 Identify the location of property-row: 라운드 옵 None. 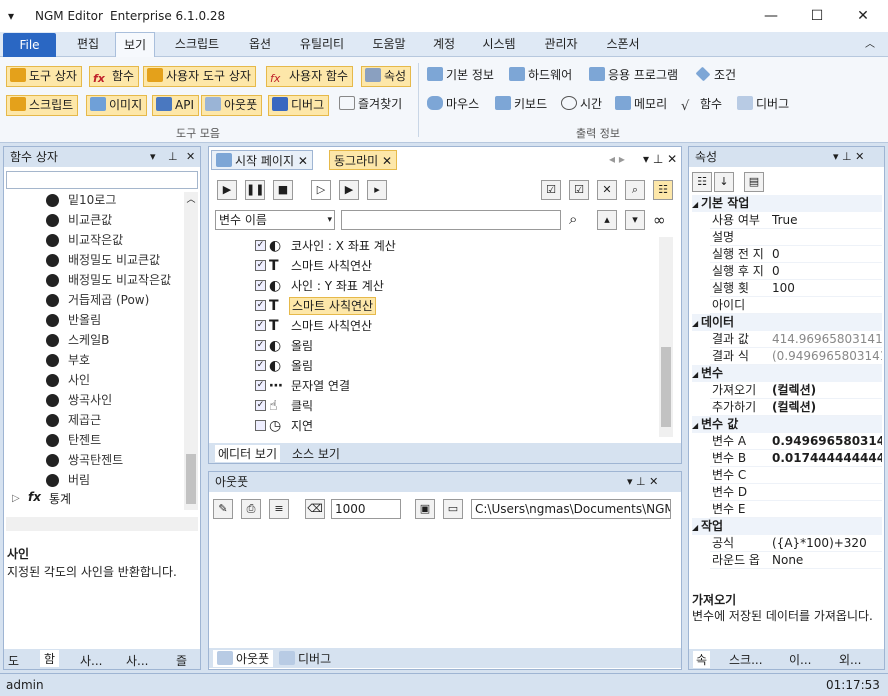
(796, 560).